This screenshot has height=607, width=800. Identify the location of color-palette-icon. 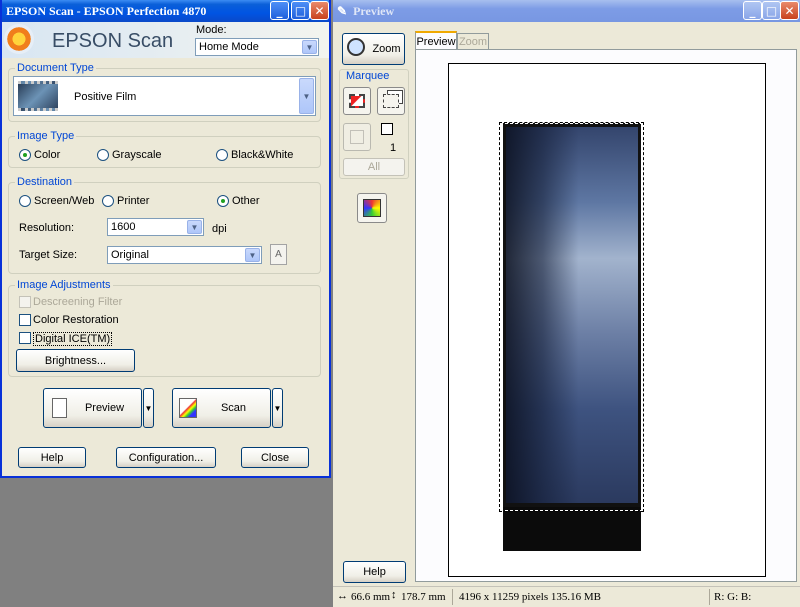
(372, 208).